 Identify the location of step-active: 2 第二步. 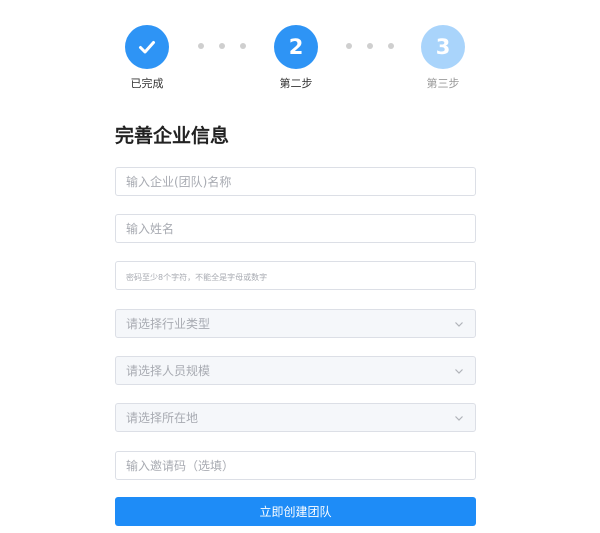
(296, 58).